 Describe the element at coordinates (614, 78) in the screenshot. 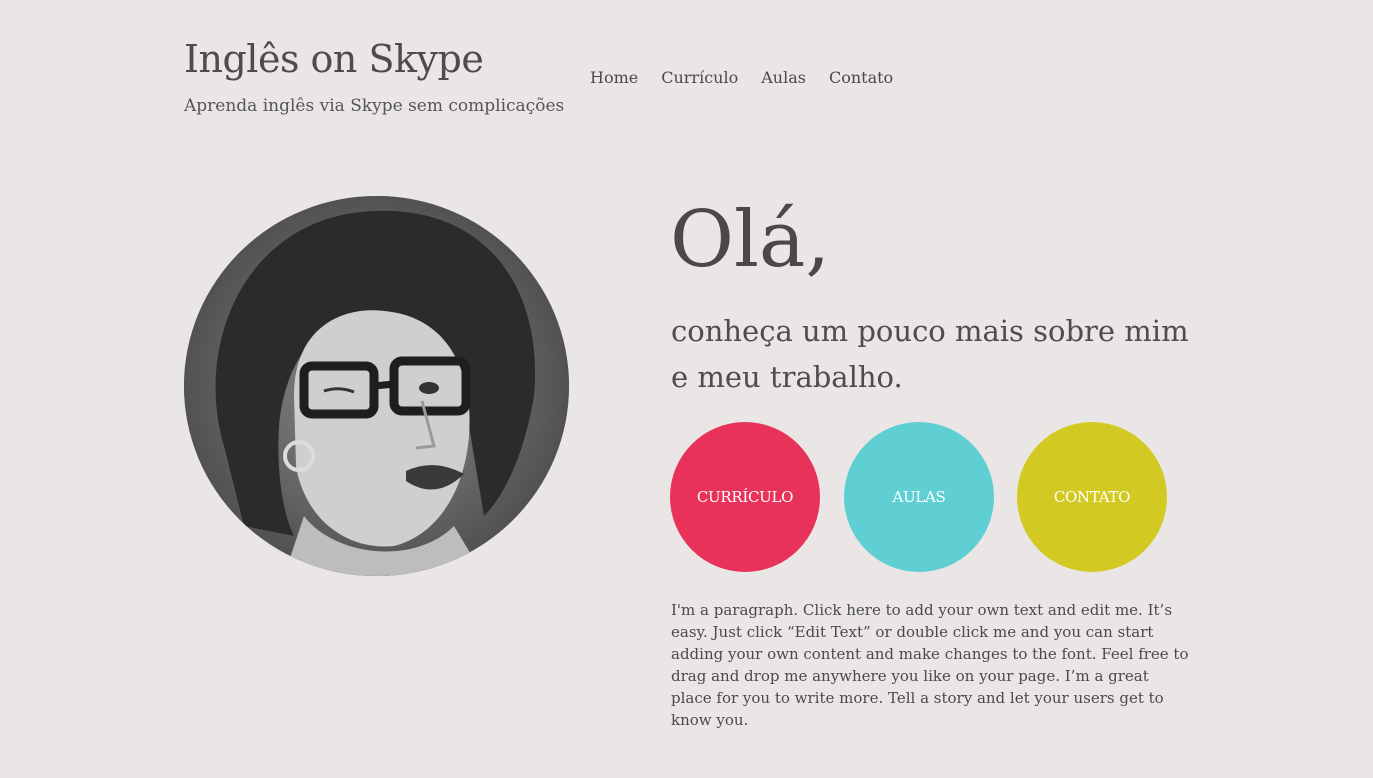

I see `nav-item-home: Home` at that location.